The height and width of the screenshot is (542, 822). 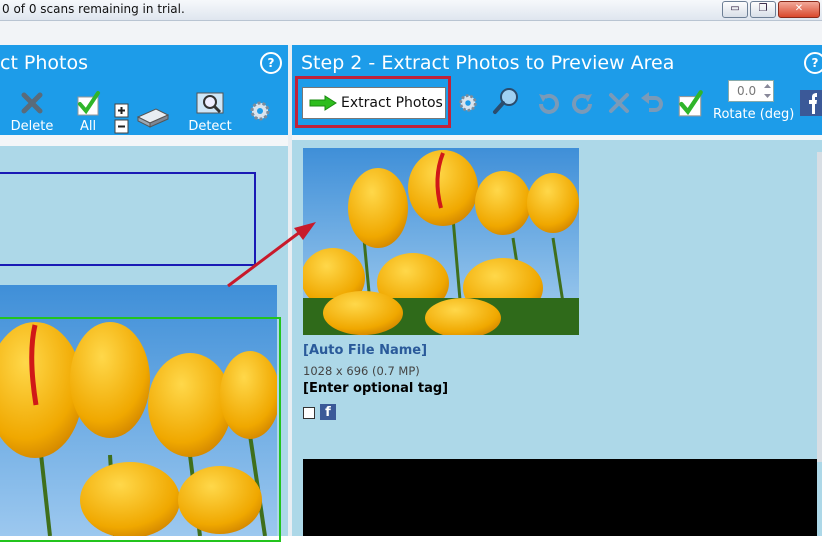 I want to click on left-settings-tool, so click(x=260, y=113).